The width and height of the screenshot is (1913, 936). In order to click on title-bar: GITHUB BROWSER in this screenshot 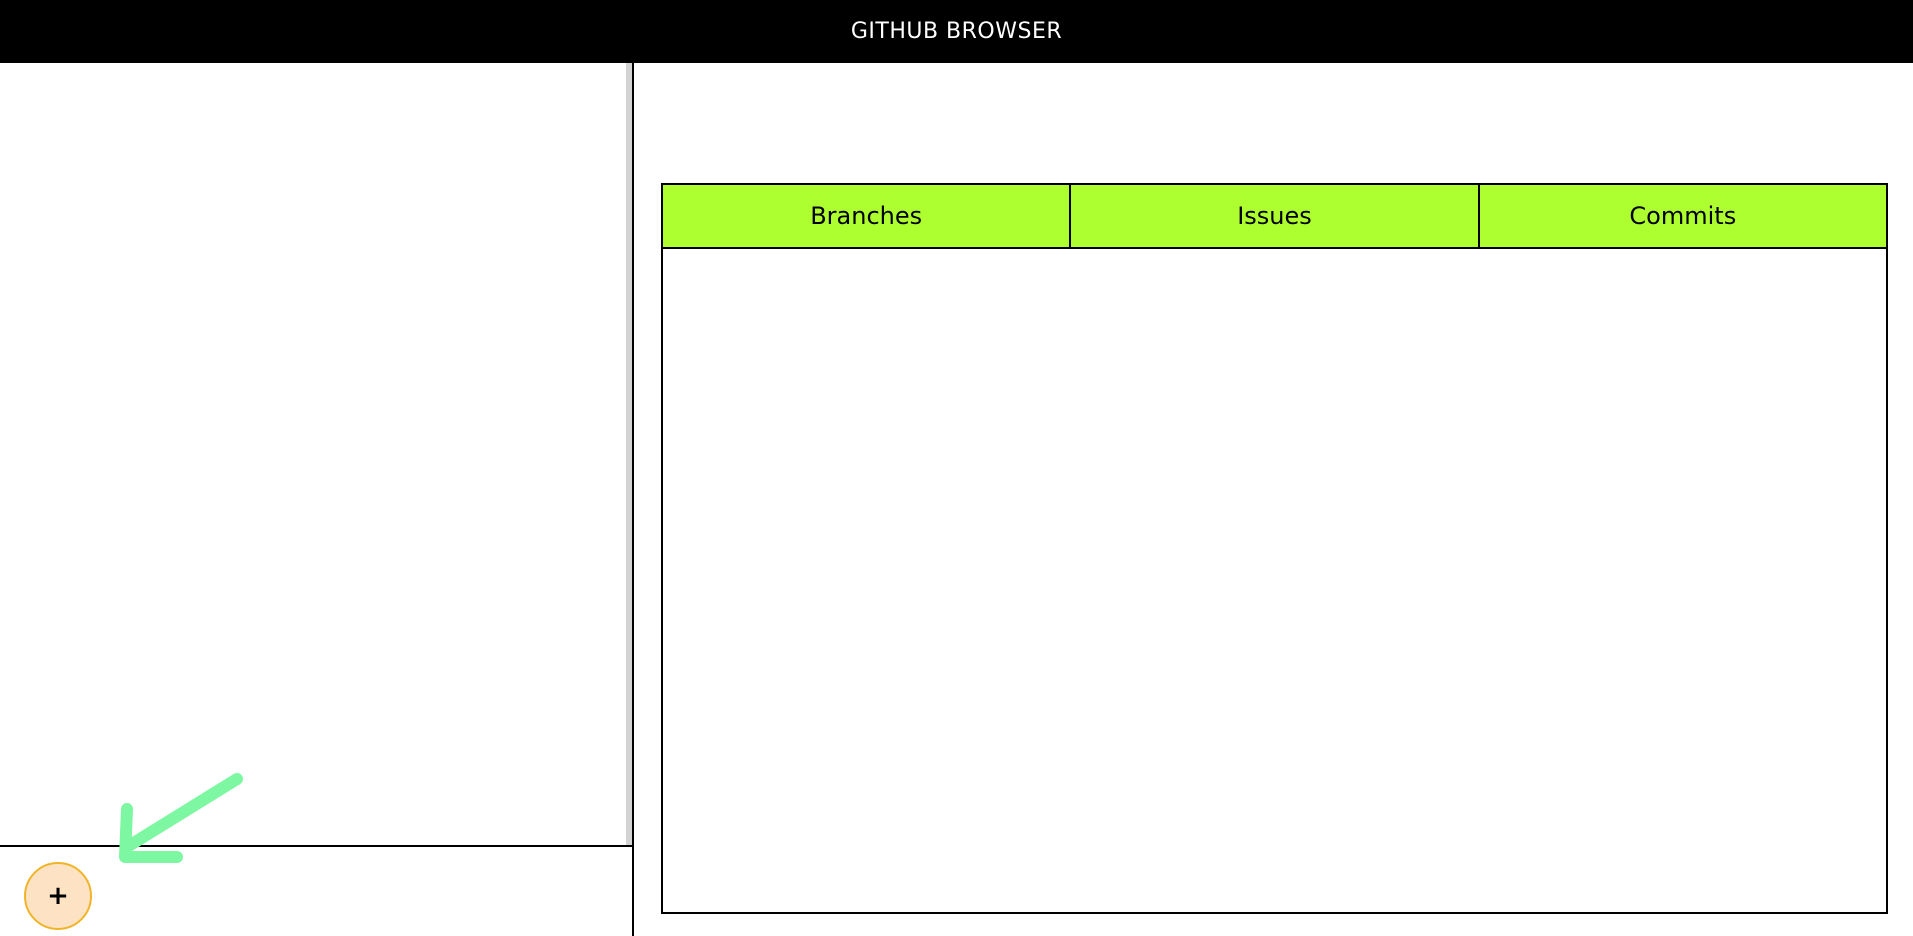, I will do `click(956, 31)`.